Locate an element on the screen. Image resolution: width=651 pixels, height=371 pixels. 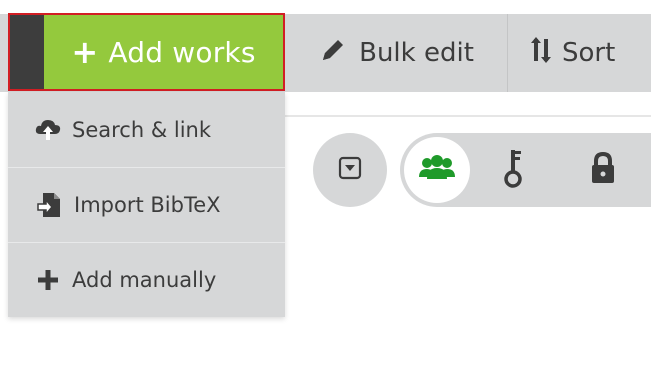
add-works-button: + Add works is located at coordinates (163, 52).